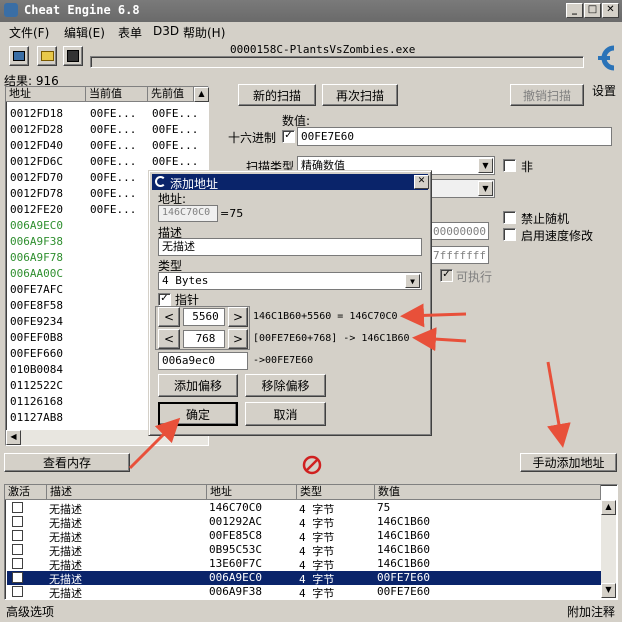 This screenshot has width=622, height=622. Describe the element at coordinates (558, 404) in the screenshot. I see `arrow-manual-add` at that location.